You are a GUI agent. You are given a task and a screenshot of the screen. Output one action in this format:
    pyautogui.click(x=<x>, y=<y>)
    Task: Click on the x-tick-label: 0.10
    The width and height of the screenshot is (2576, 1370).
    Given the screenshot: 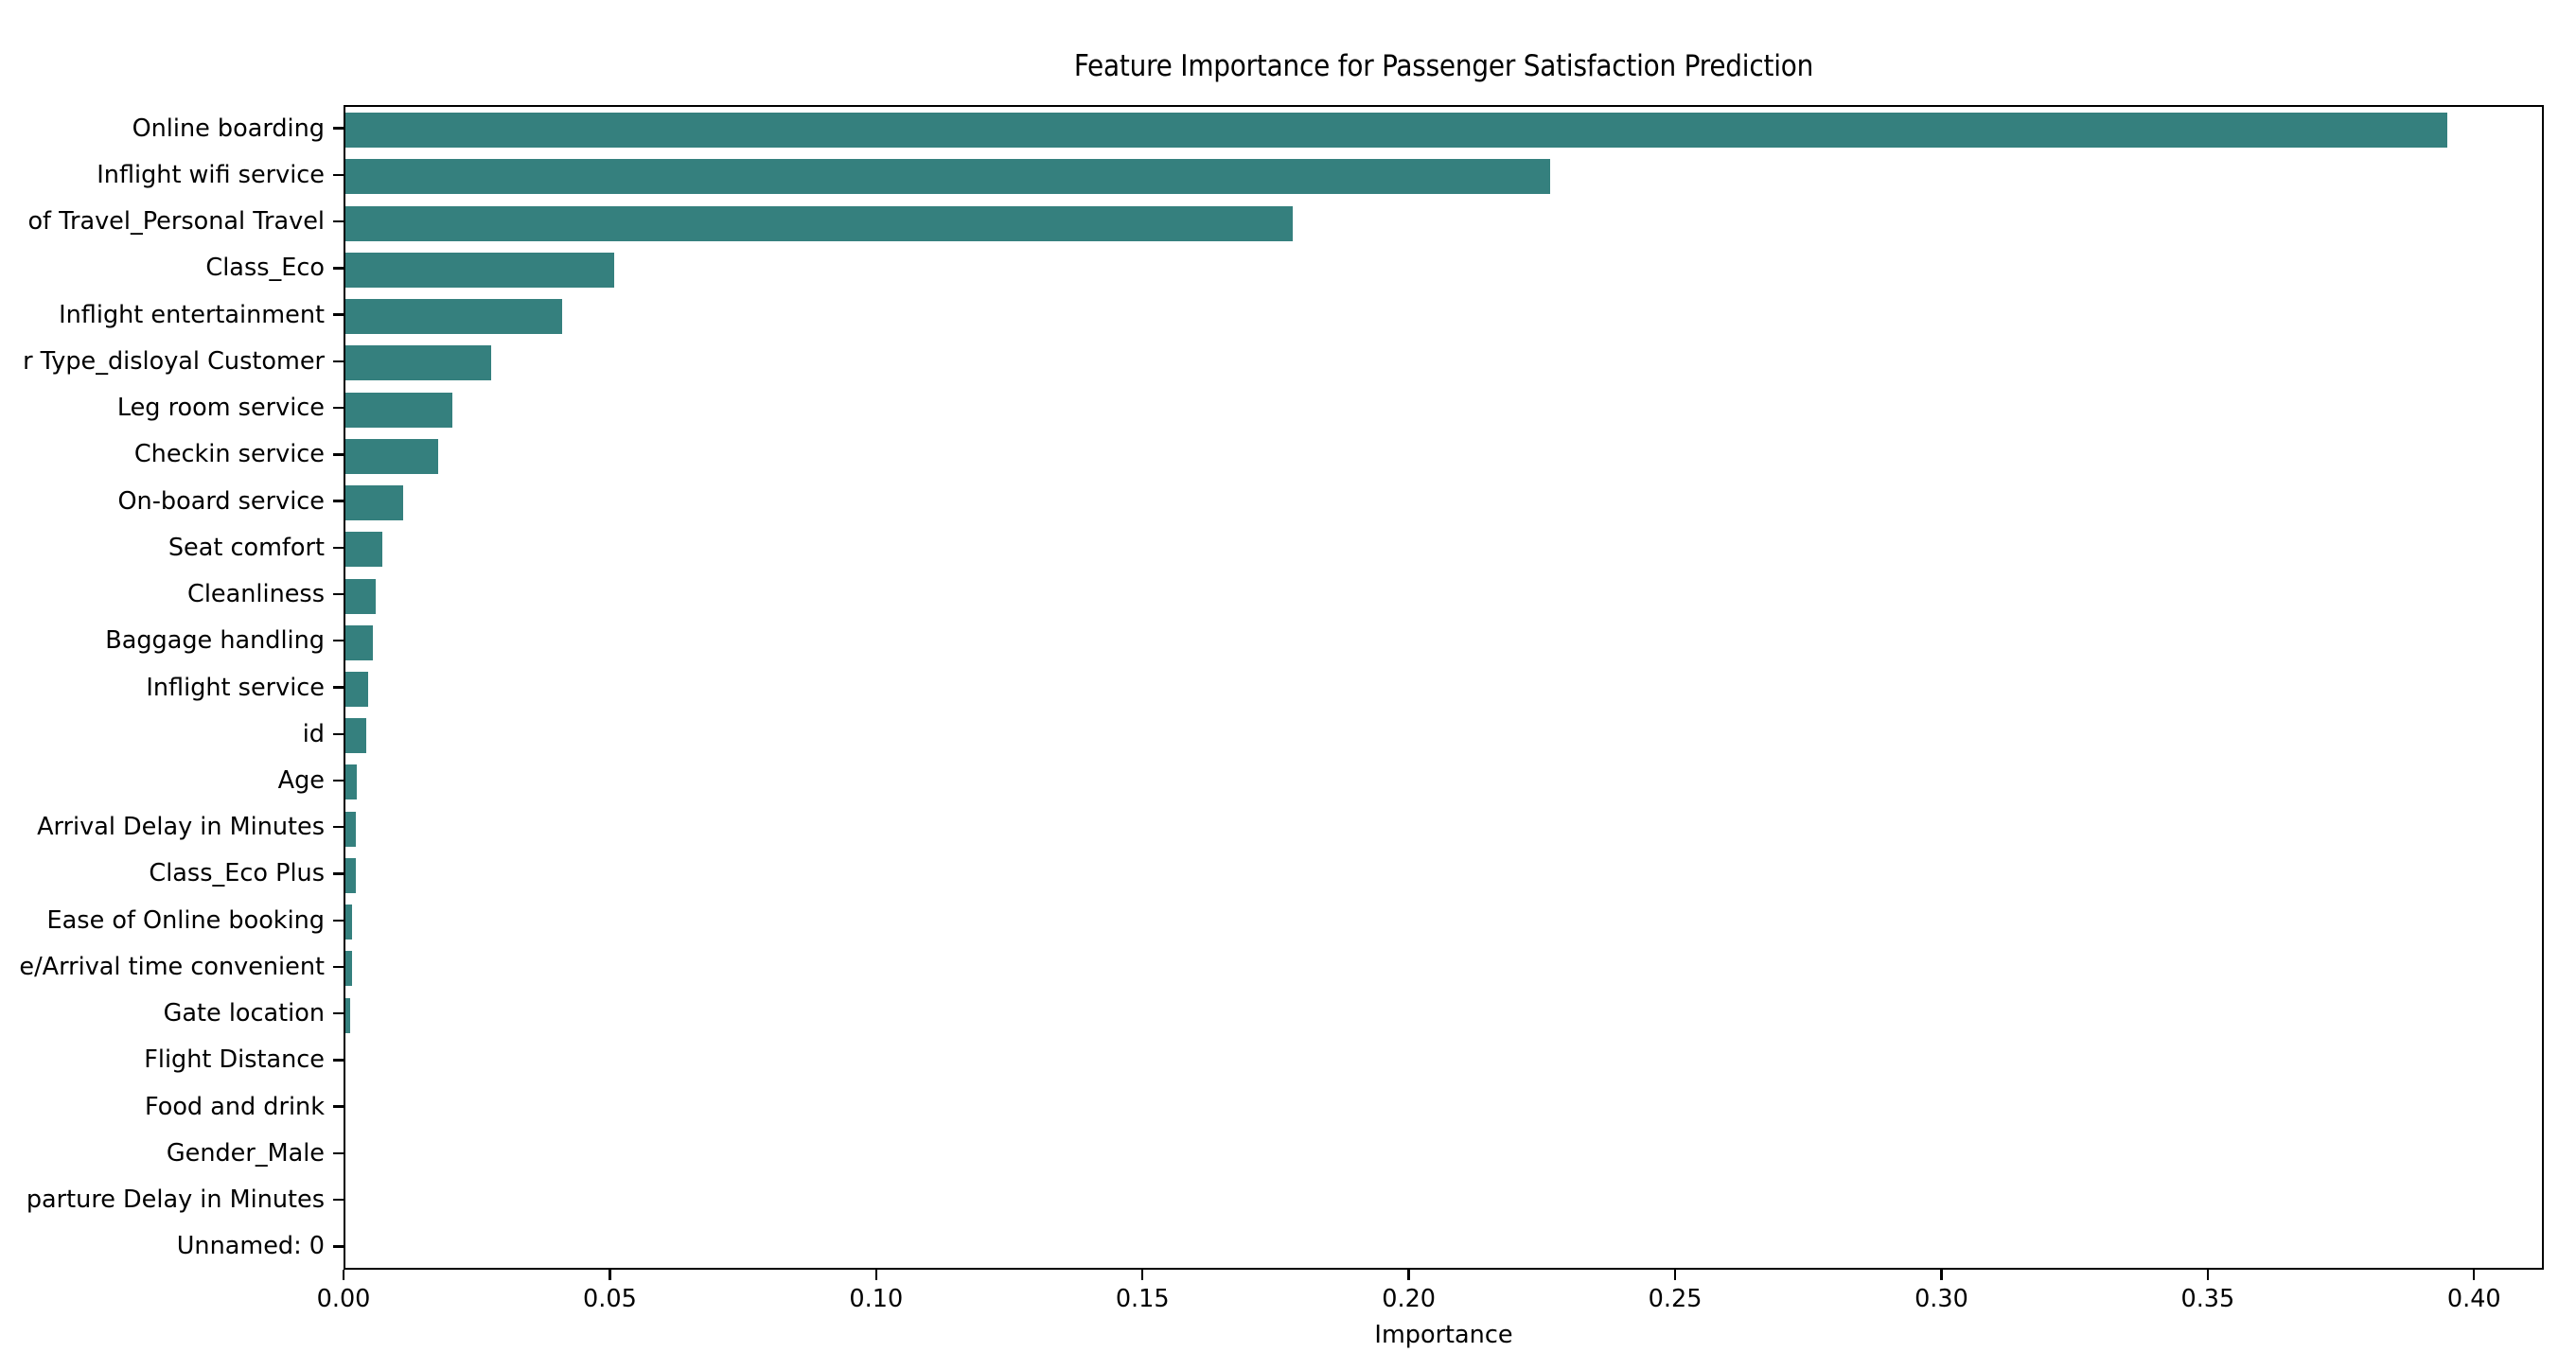 What is the action you would take?
    pyautogui.click(x=876, y=1299)
    